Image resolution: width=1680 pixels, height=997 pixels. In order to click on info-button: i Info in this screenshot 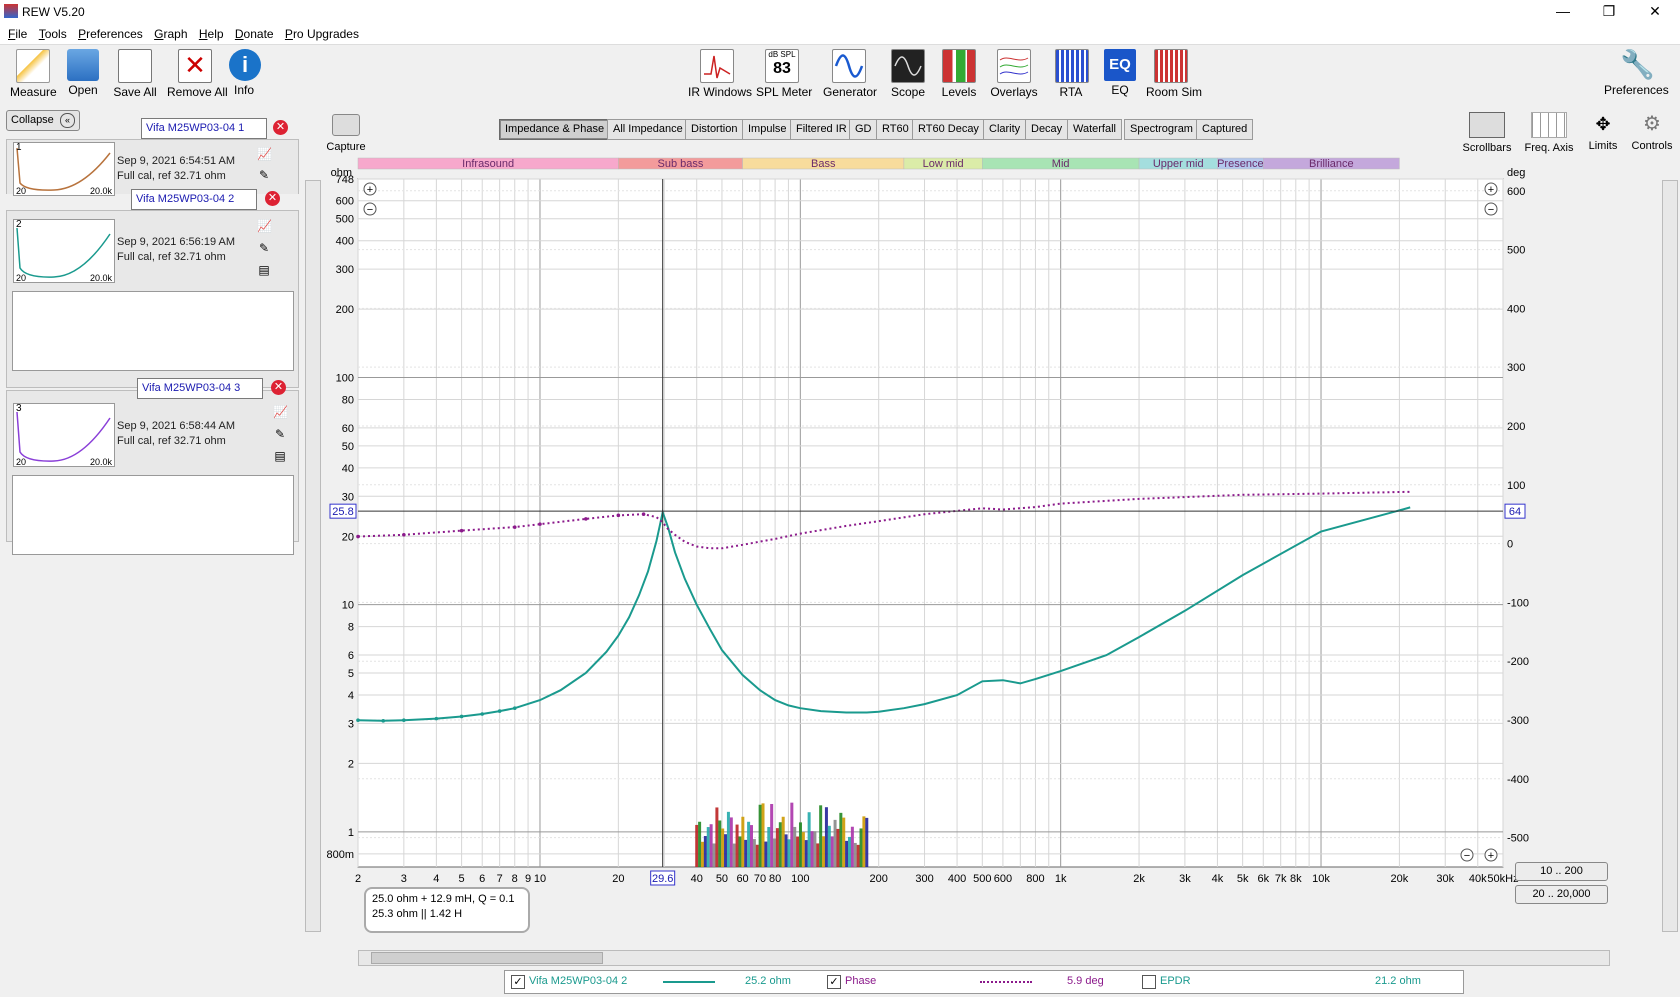, I will do `click(245, 73)`.